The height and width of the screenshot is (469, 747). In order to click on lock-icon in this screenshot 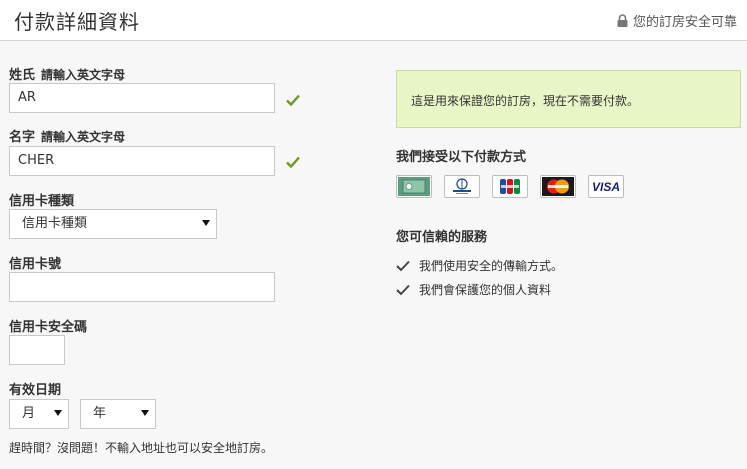, I will do `click(622, 20)`.